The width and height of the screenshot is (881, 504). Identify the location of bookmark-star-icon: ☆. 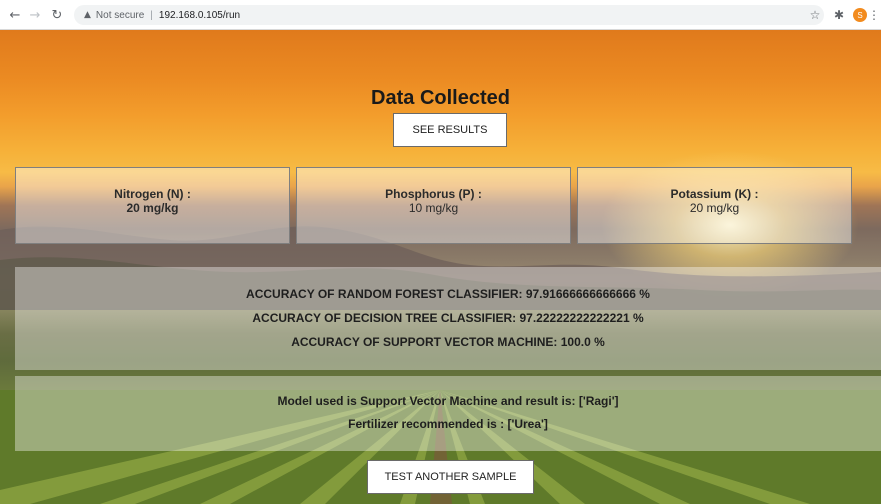
(815, 15).